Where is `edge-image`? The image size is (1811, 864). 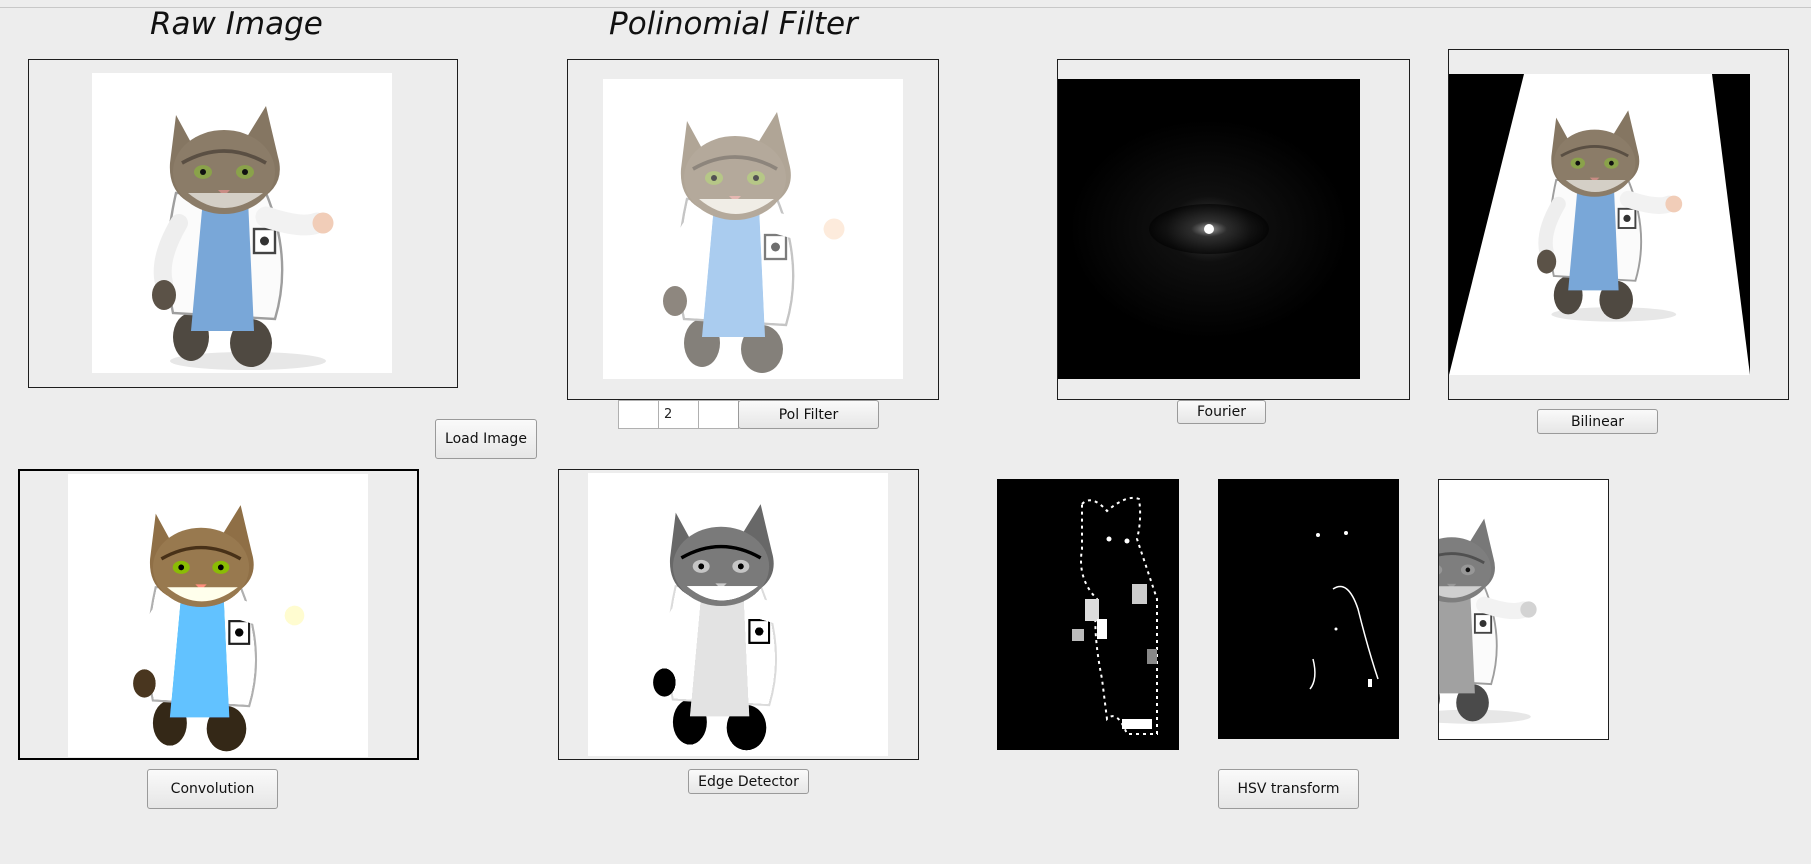 edge-image is located at coordinates (738, 614).